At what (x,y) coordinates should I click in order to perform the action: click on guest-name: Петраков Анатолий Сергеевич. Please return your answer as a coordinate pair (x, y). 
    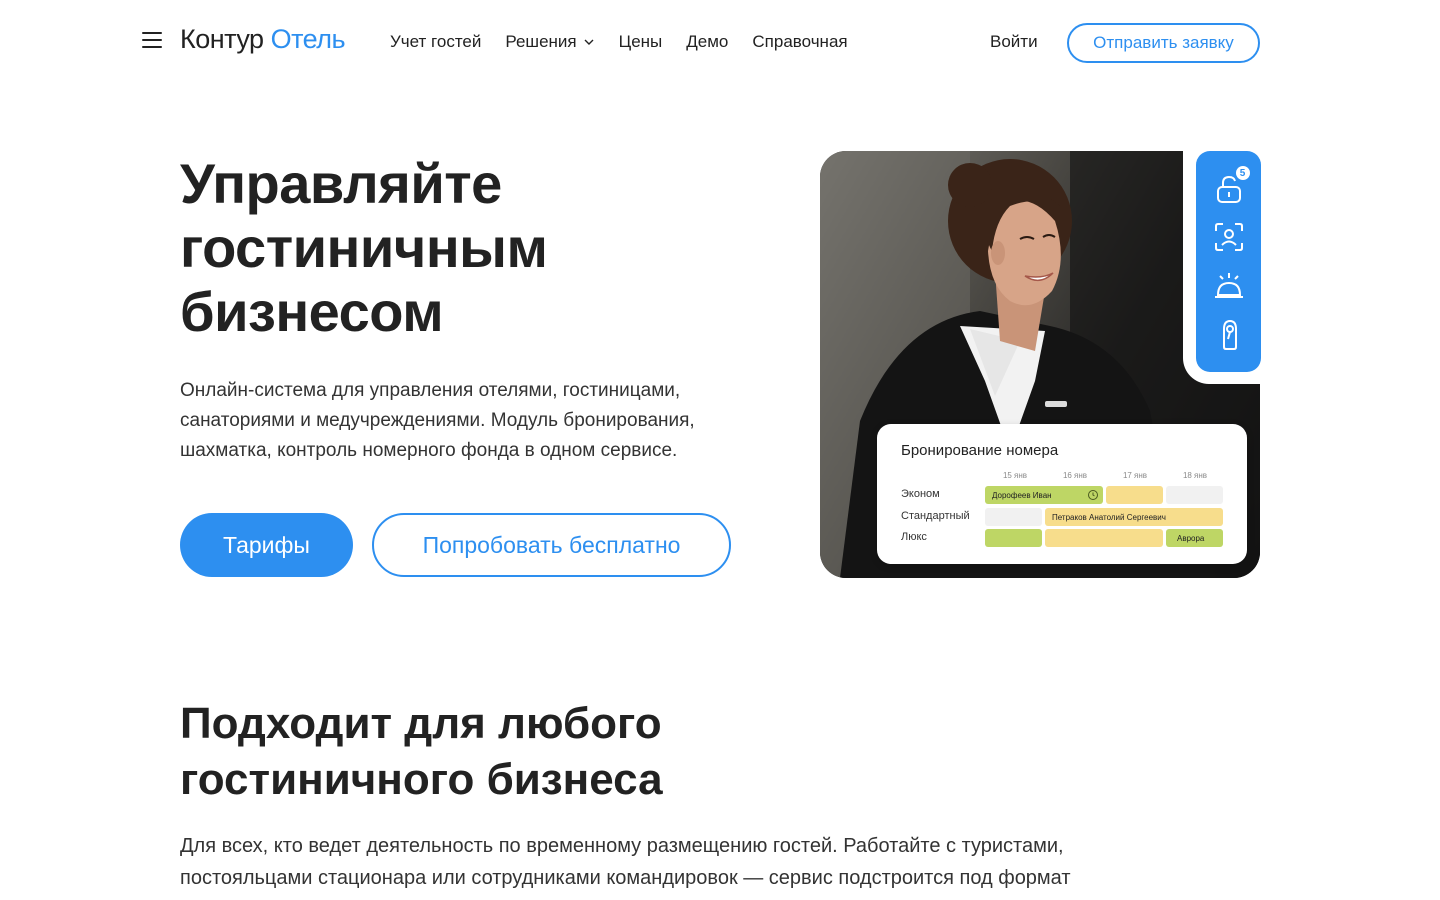
    Looking at the image, I should click on (1109, 517).